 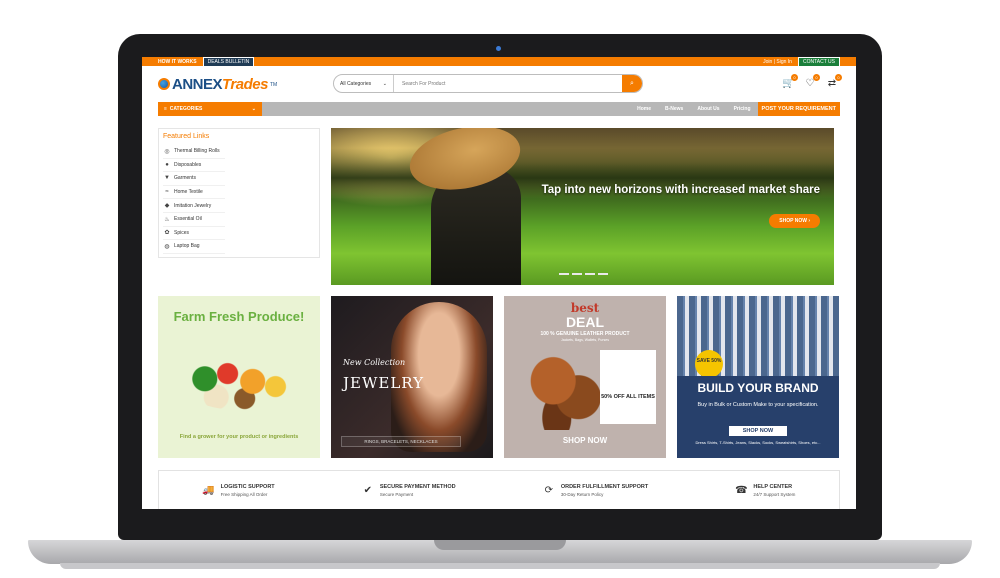 What do you see at coordinates (498, 48) in the screenshot?
I see `camera-icon` at bounding box center [498, 48].